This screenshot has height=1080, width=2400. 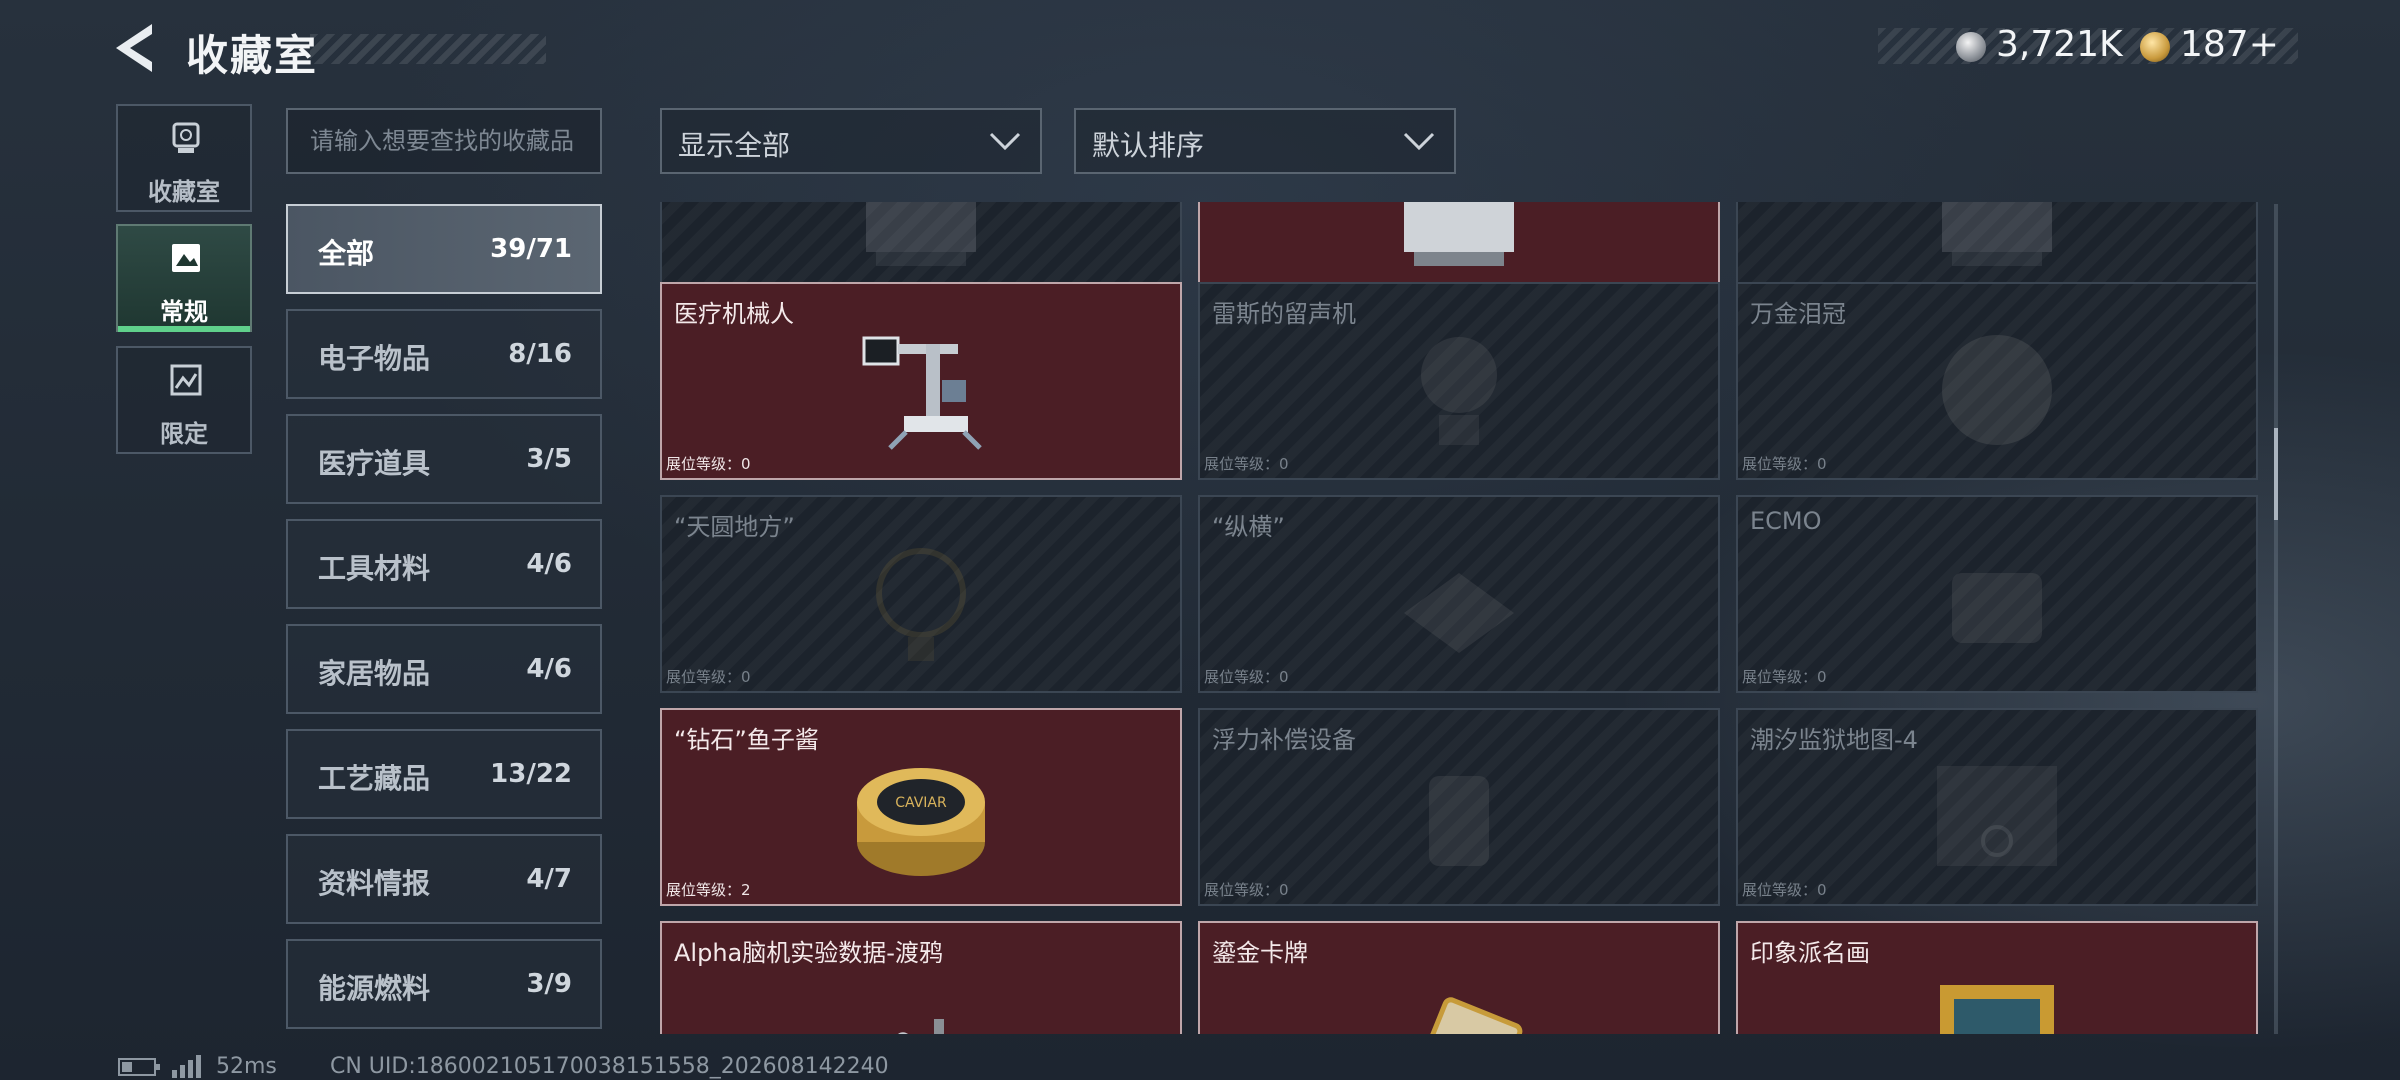 What do you see at coordinates (374, 568) in the screenshot?
I see `category-name: 工具材料` at bounding box center [374, 568].